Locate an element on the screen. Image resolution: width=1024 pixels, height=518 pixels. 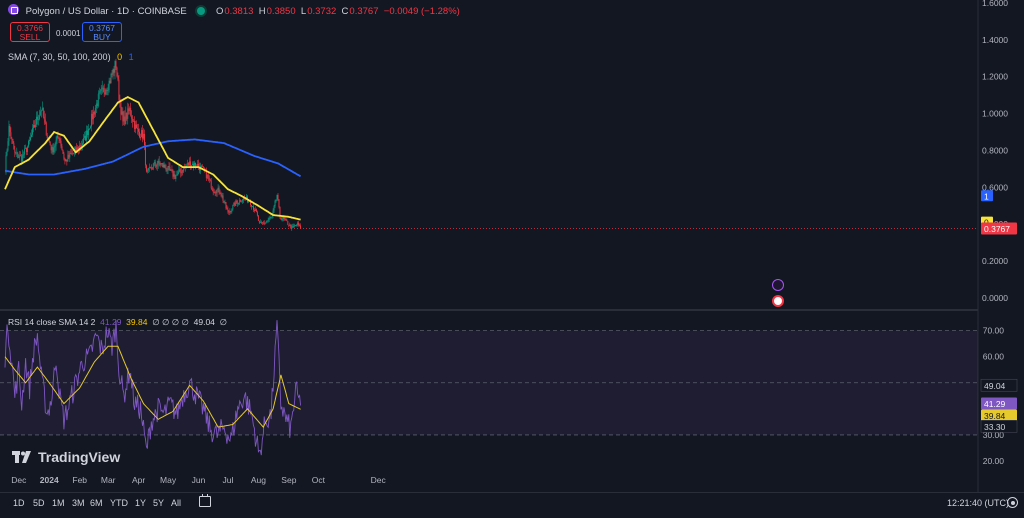
tradingview-logo-icon is located at coordinates (21, 457).